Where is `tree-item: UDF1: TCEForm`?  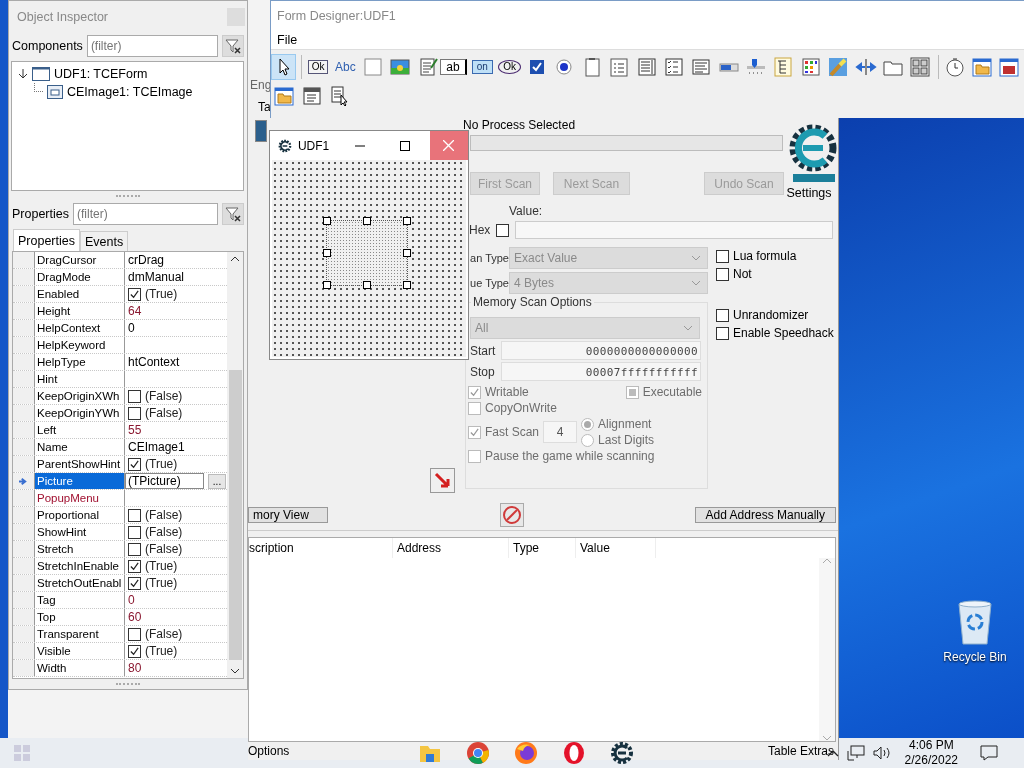
tree-item: UDF1: TCEForm is located at coordinates (101, 73).